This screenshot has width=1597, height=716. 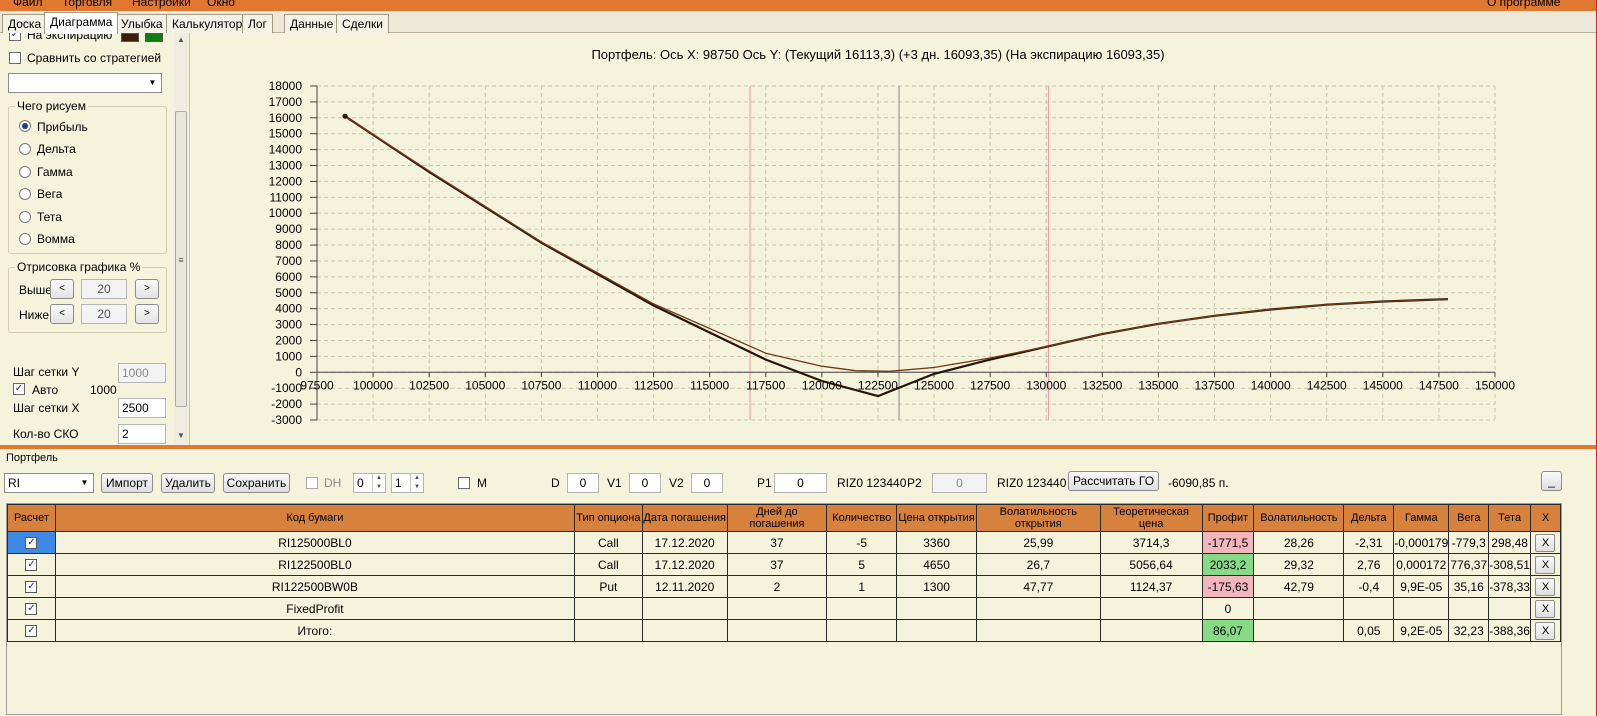 I want to click on dh-spinner-1-value: 0, so click(x=360, y=483).